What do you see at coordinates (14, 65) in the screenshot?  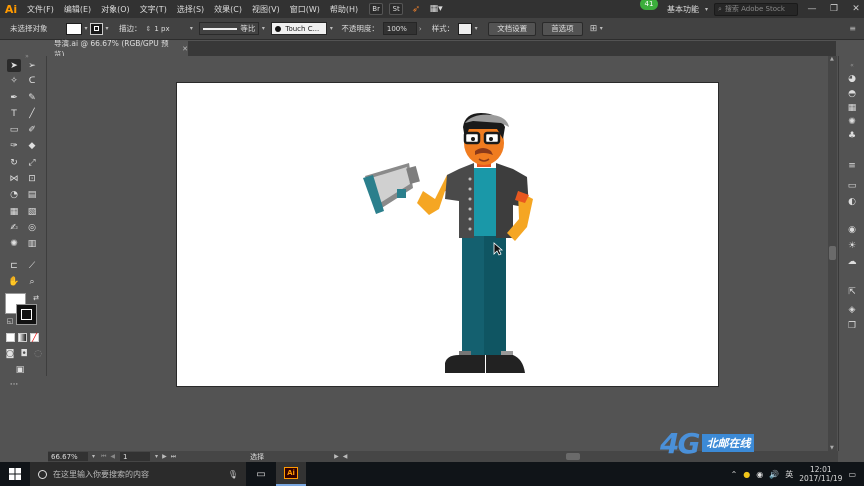 I see `selection-tool-icon: ➤` at bounding box center [14, 65].